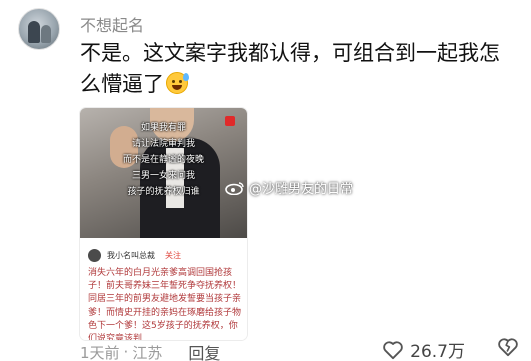 The width and height of the screenshot is (531, 361). I want to click on watermark-text: @沙雕男友的日常, so click(301, 189).